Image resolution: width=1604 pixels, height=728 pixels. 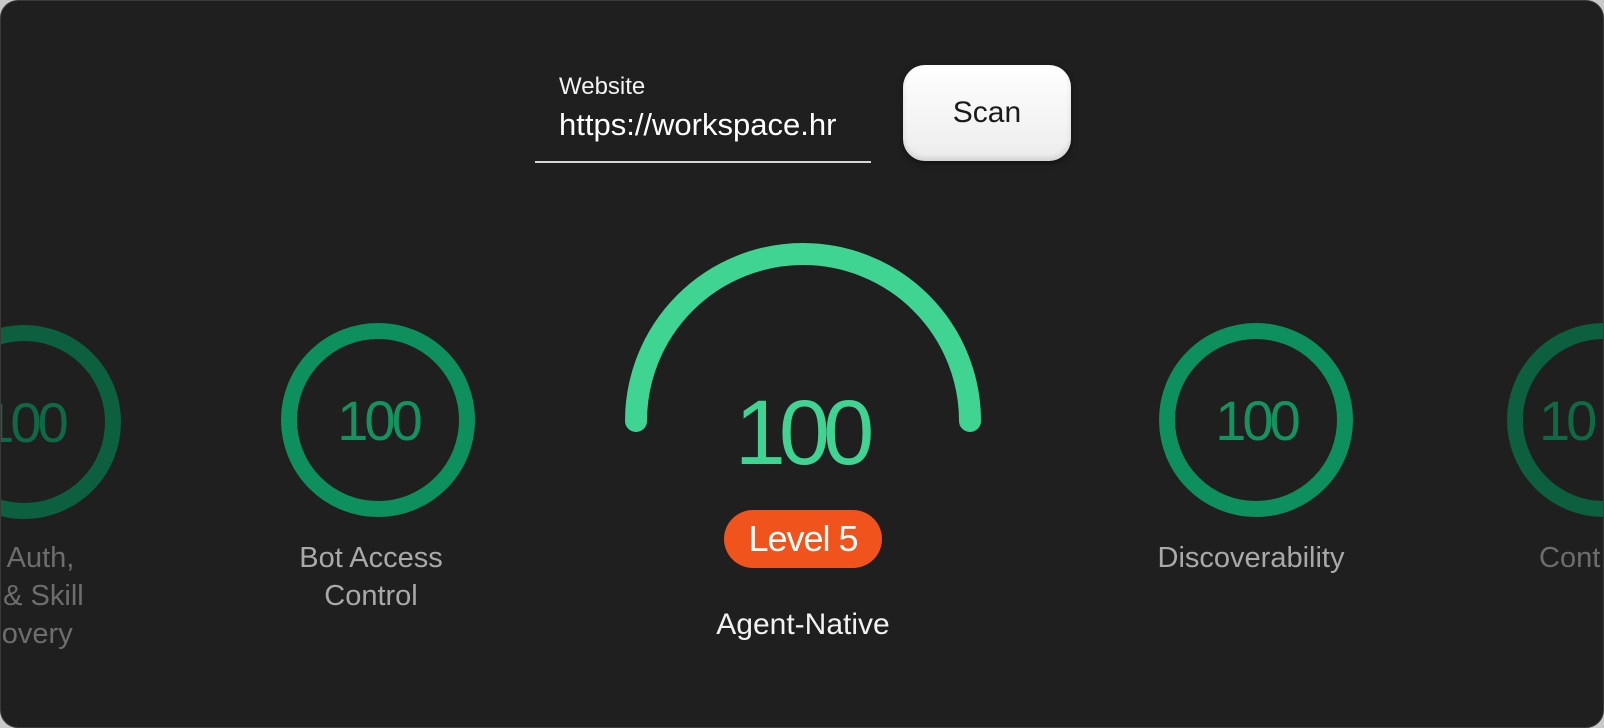 I want to click on category-label-discoverability: Discoverability, so click(x=1251, y=558).